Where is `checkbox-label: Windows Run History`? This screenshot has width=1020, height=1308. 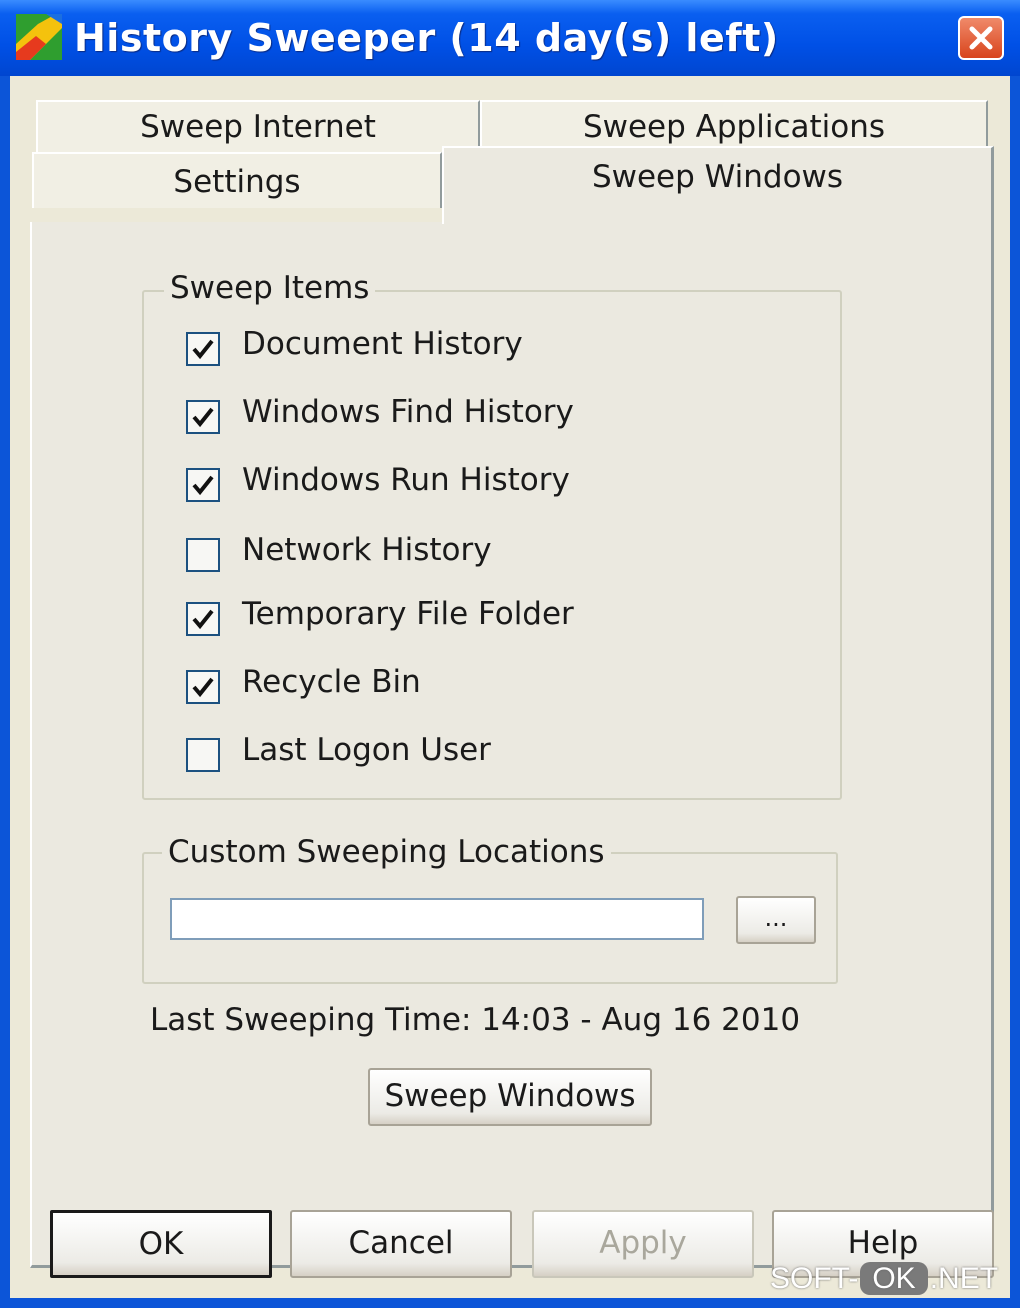
checkbox-label: Windows Run History is located at coordinates (406, 480).